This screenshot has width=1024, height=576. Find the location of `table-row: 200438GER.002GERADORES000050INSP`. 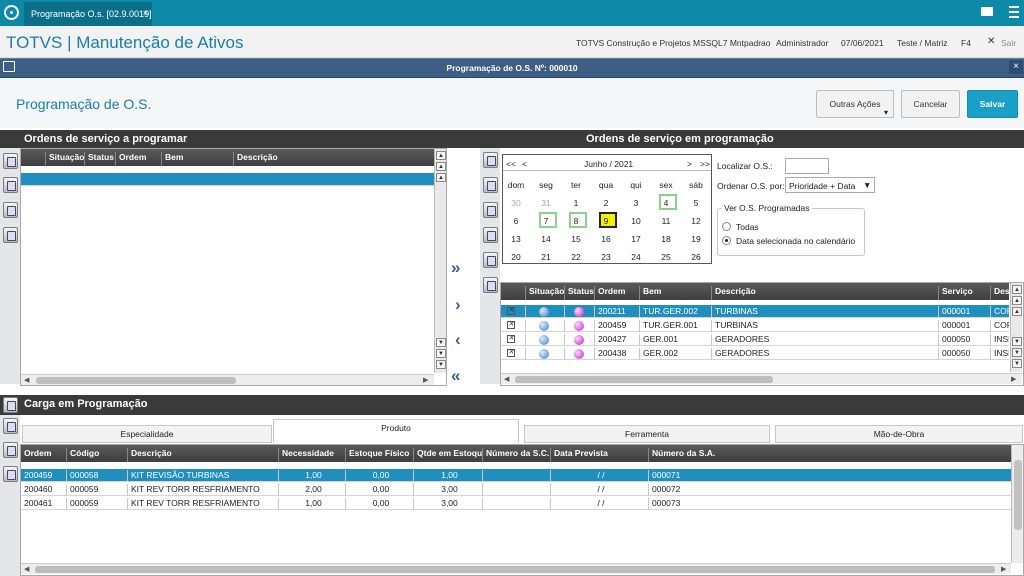

table-row: 200438GER.002GERADORES000050INSP is located at coordinates (755, 353).